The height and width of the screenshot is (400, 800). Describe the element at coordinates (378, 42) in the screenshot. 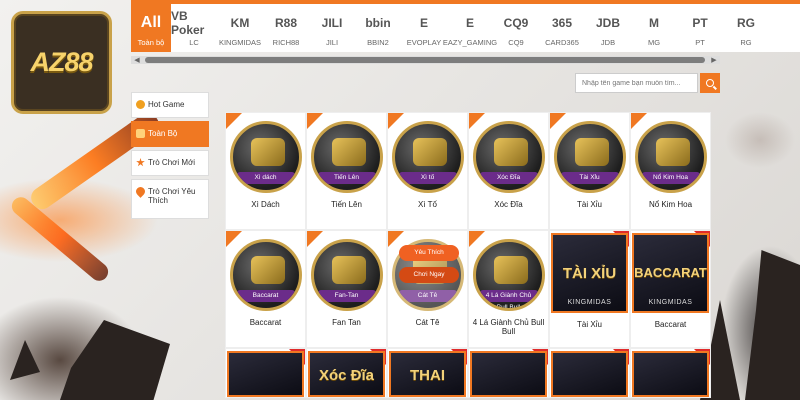

I see `provider-label: BBIN2` at that location.